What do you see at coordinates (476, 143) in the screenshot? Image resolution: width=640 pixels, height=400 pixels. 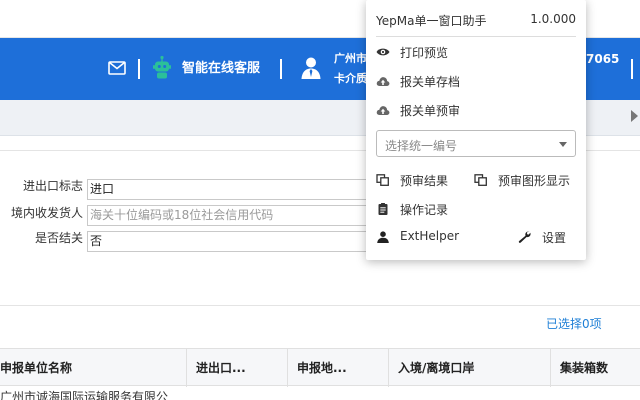 I see `unified-number-select: 选择统一编号` at bounding box center [476, 143].